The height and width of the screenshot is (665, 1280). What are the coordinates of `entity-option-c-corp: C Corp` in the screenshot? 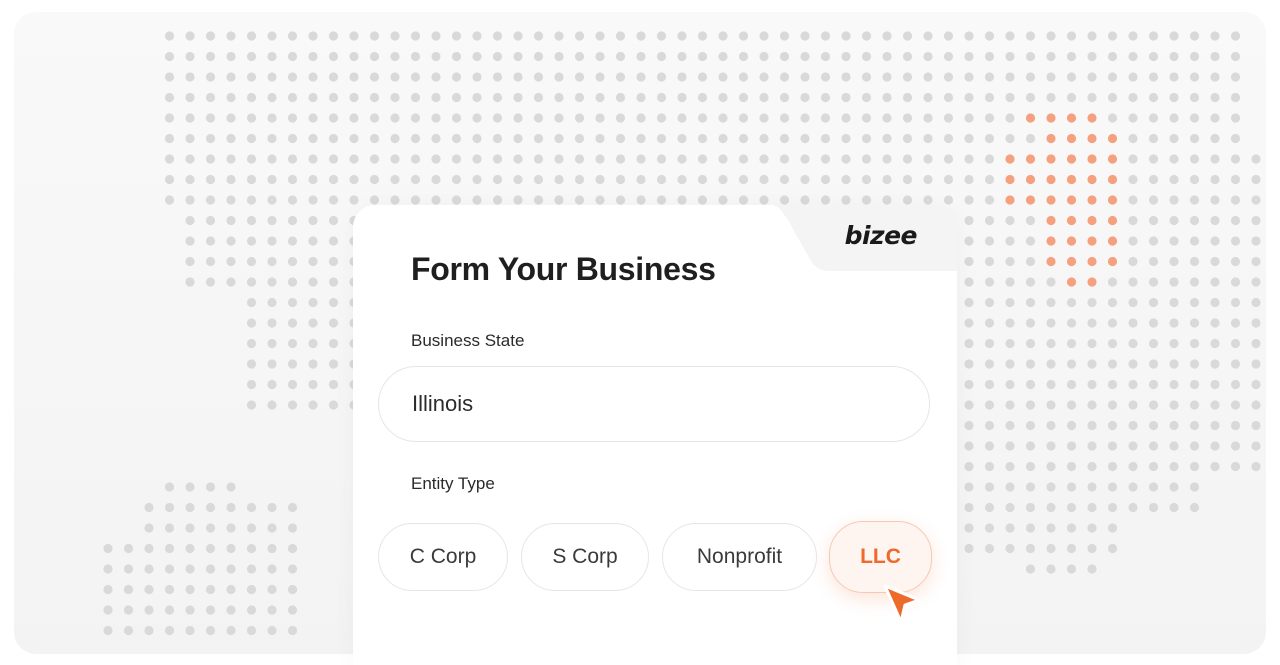 It's located at (443, 557).